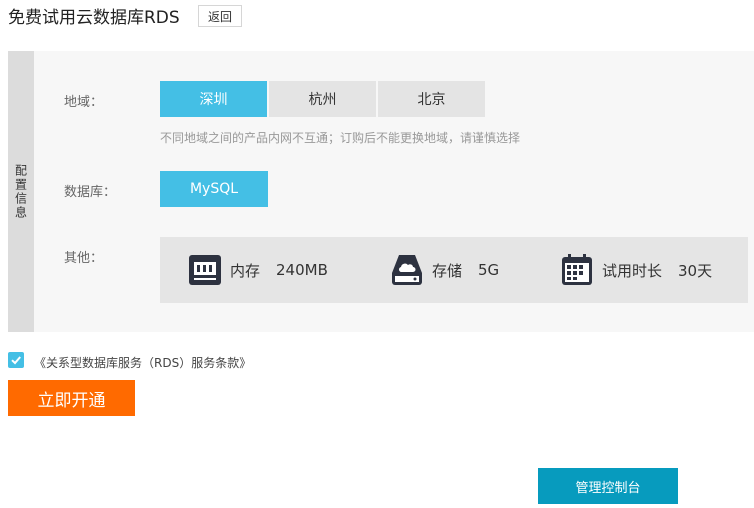  I want to click on spec-storage-name: 存储, so click(447, 270).